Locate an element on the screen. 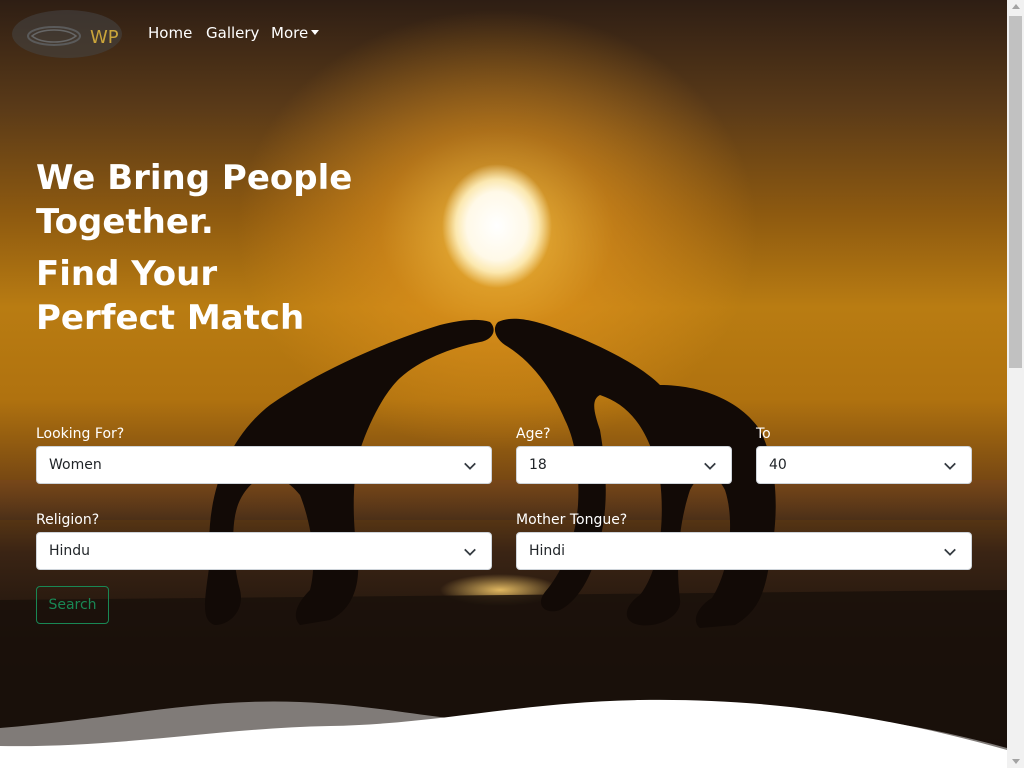 The height and width of the screenshot is (768, 1024). hero-headline-2-line-2: Perfect Match is located at coordinates (170, 318).